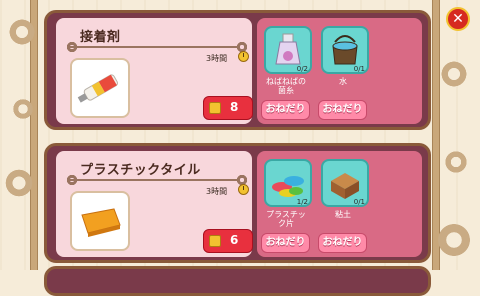  I want to click on recipe-info-panel: 接着剤 3時間 8, so click(154, 71).